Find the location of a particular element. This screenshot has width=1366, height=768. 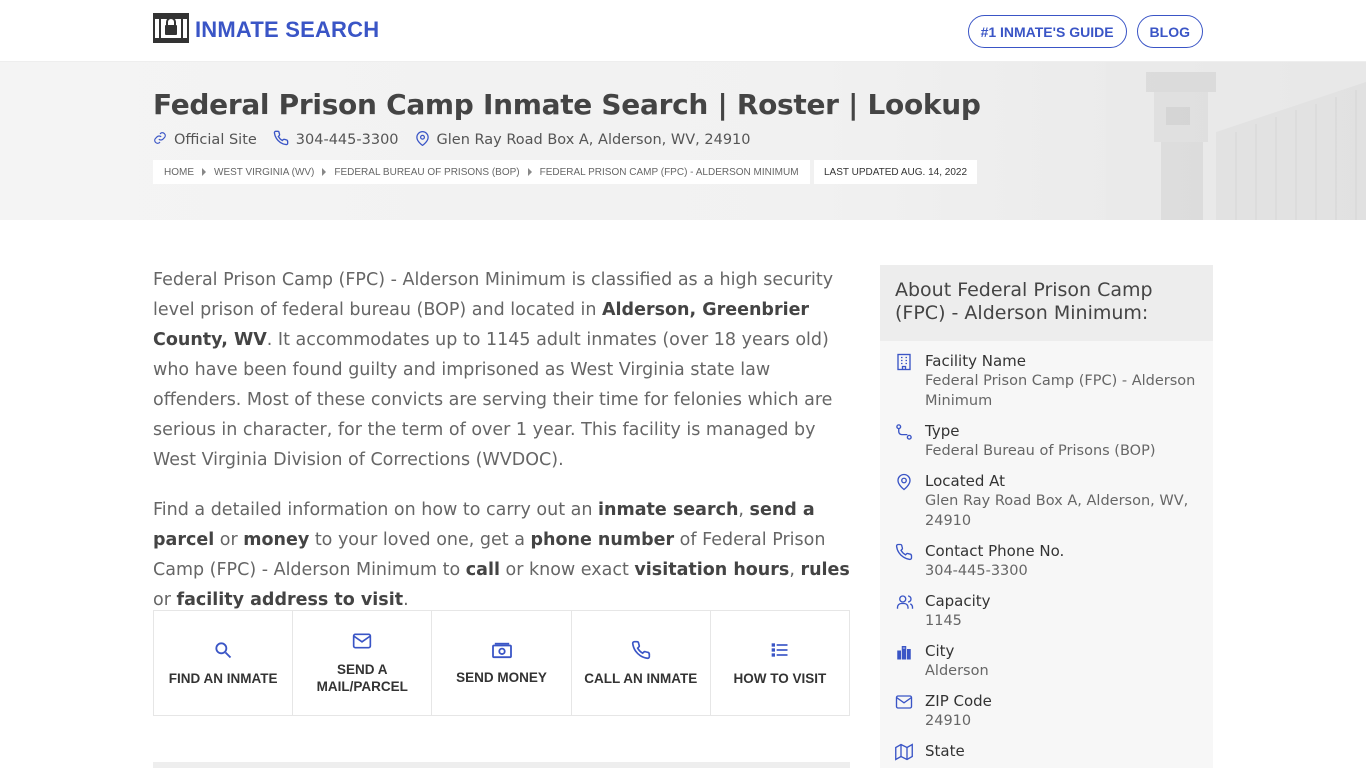

users-icon is located at coordinates (910, 611).